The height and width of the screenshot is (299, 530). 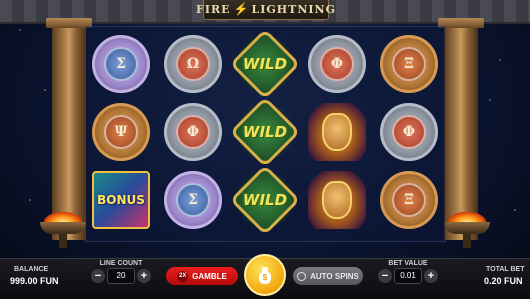 I want to click on bet-minus-button: −, so click(x=385, y=276).